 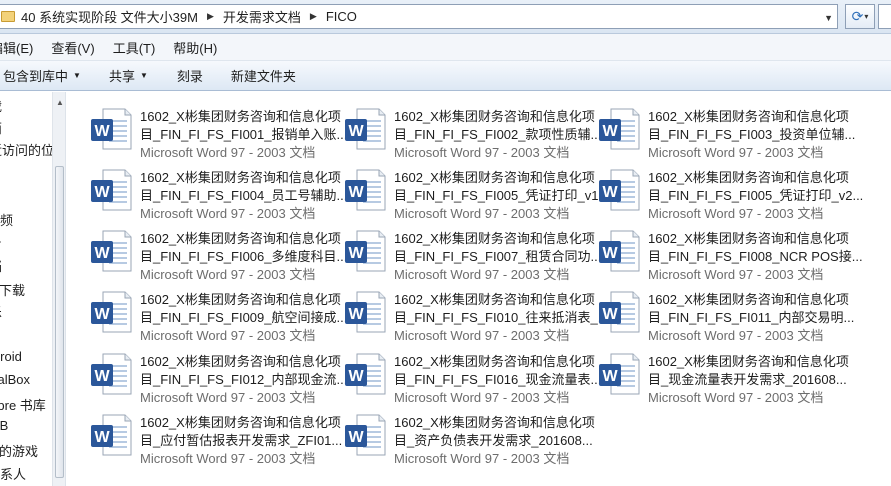 I want to click on burn-label: 刻录, so click(x=189, y=76).